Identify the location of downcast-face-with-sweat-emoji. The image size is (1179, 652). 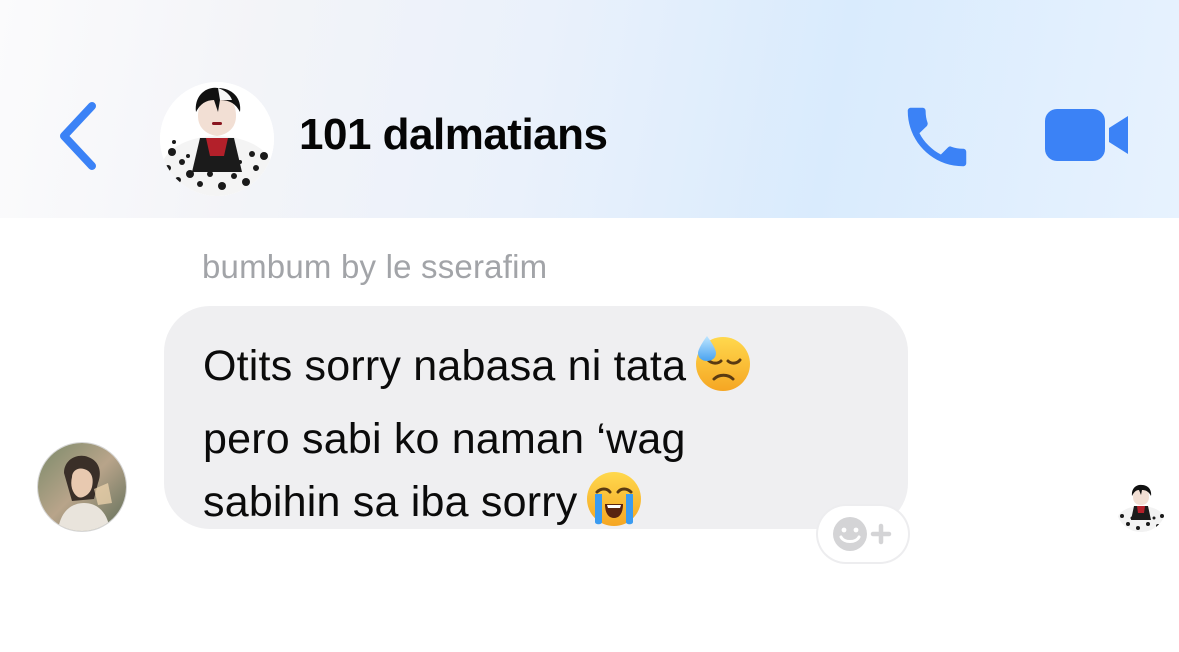
(723, 371).